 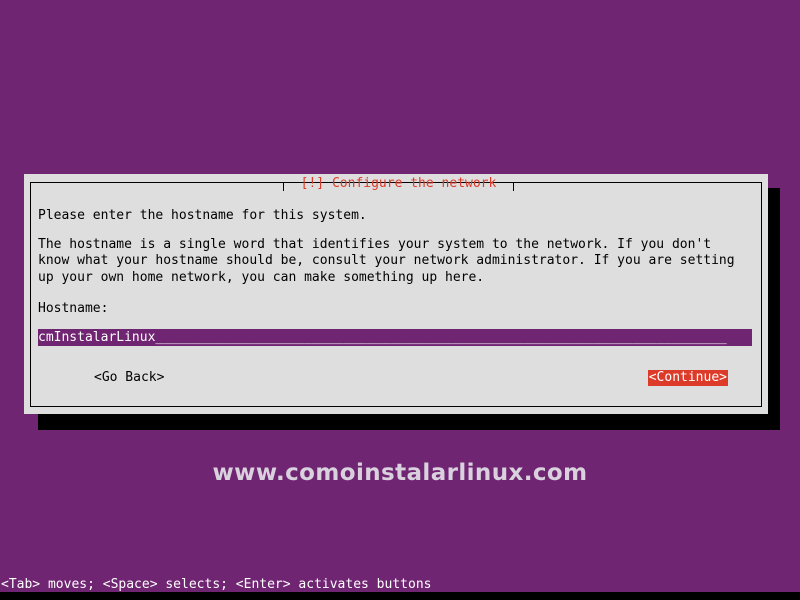 I want to click on page-title: [!] Configure the network, so click(x=398, y=183).